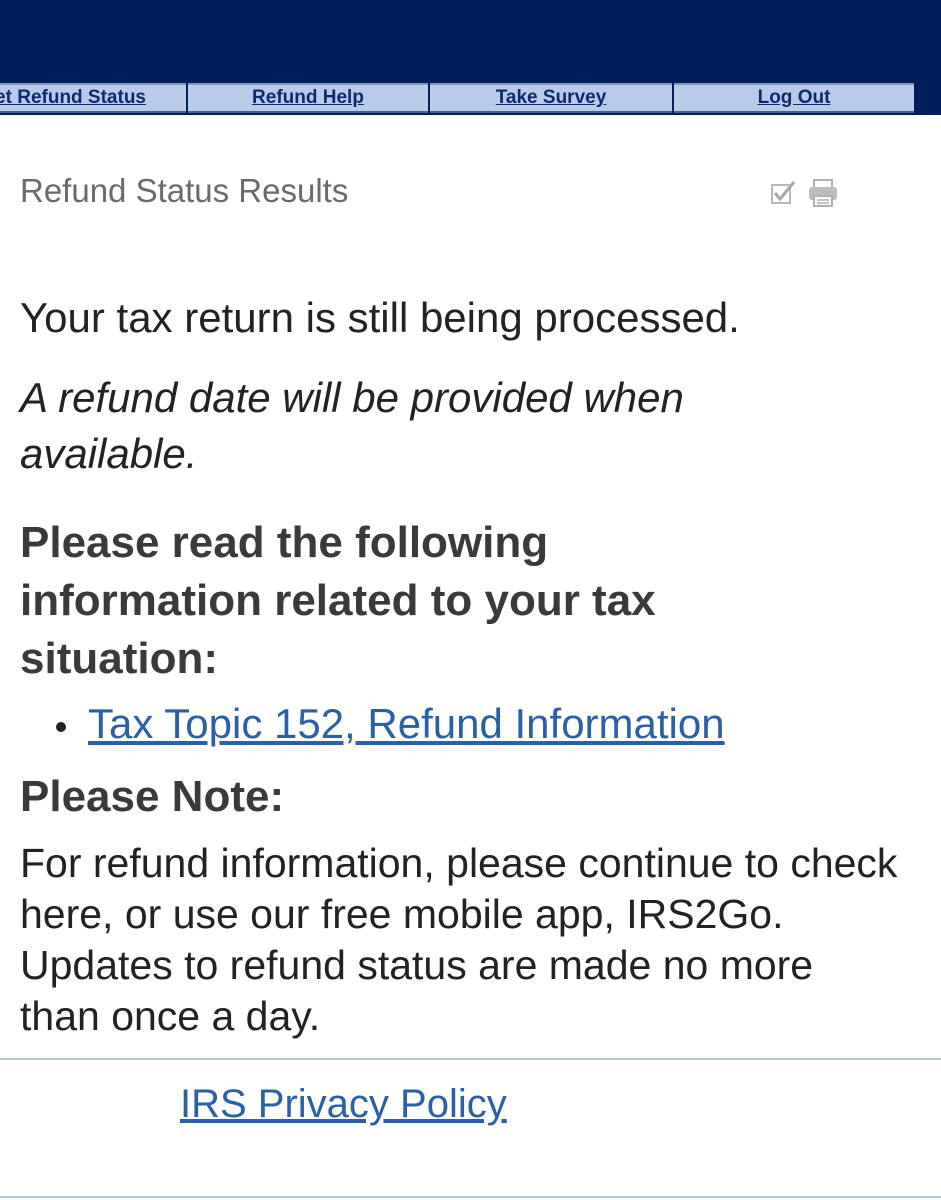 This screenshot has height=1200, width=941. I want to click on tab-refund-help: Refund Help, so click(308, 98).